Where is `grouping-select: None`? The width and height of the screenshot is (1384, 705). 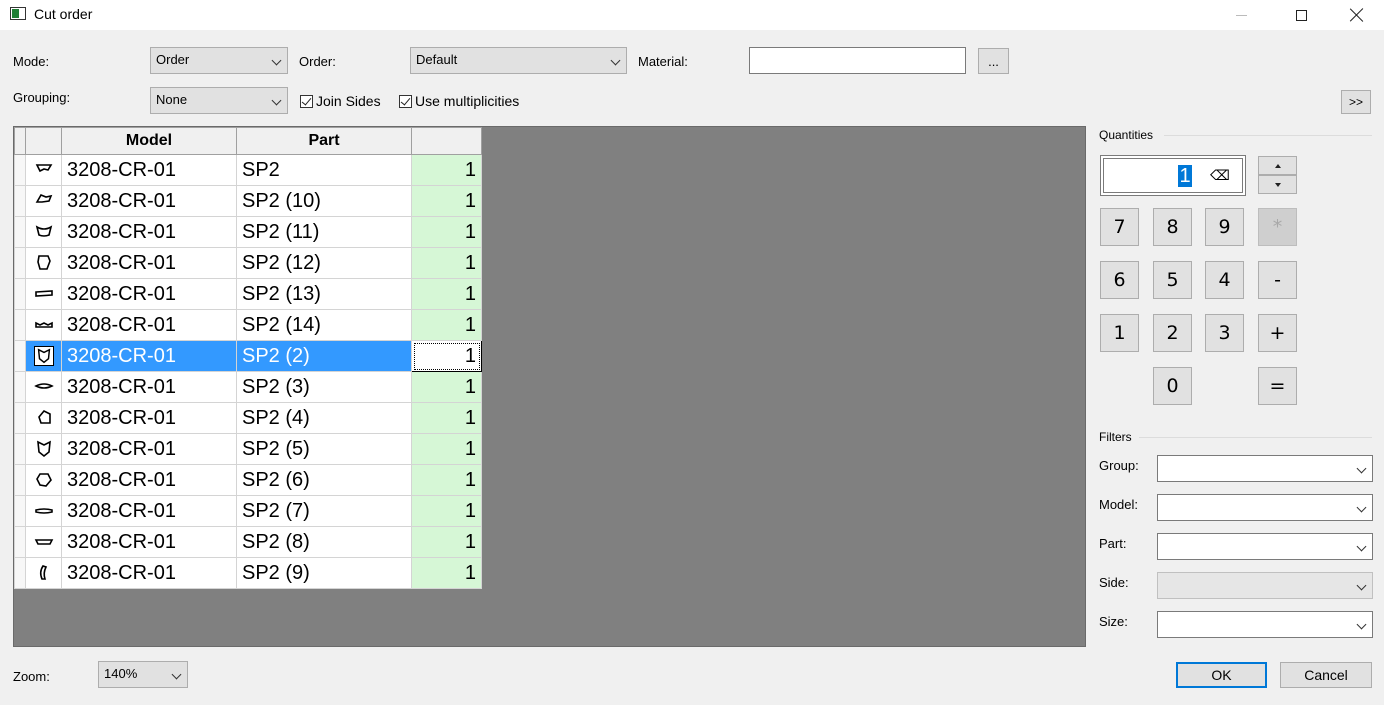
grouping-select: None is located at coordinates (219, 100).